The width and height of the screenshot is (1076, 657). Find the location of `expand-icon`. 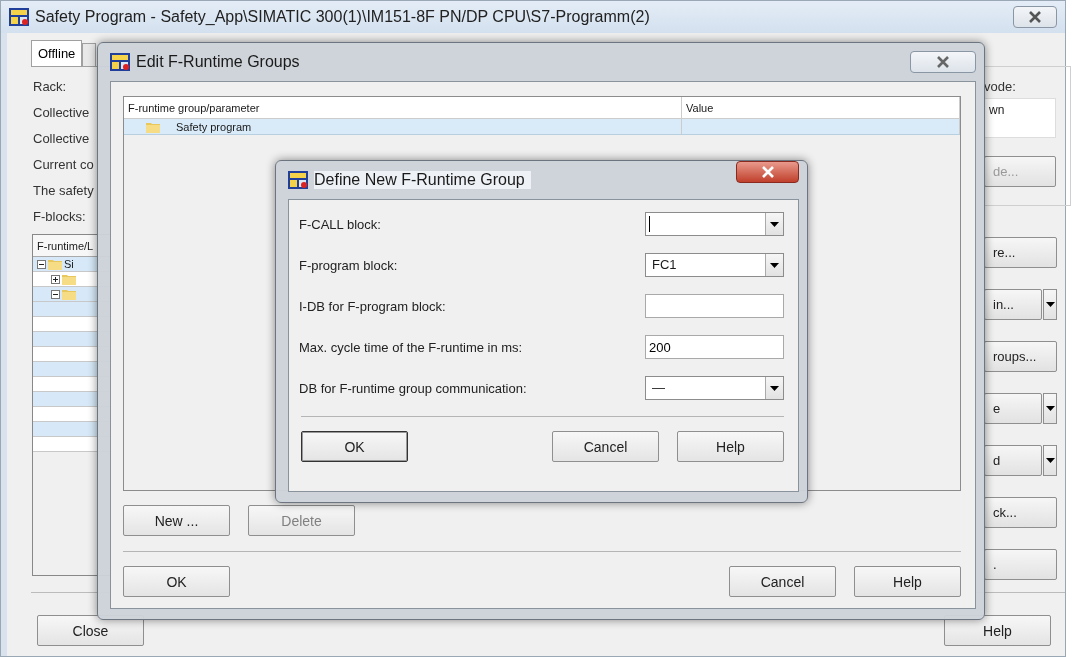

expand-icon is located at coordinates (55, 279).